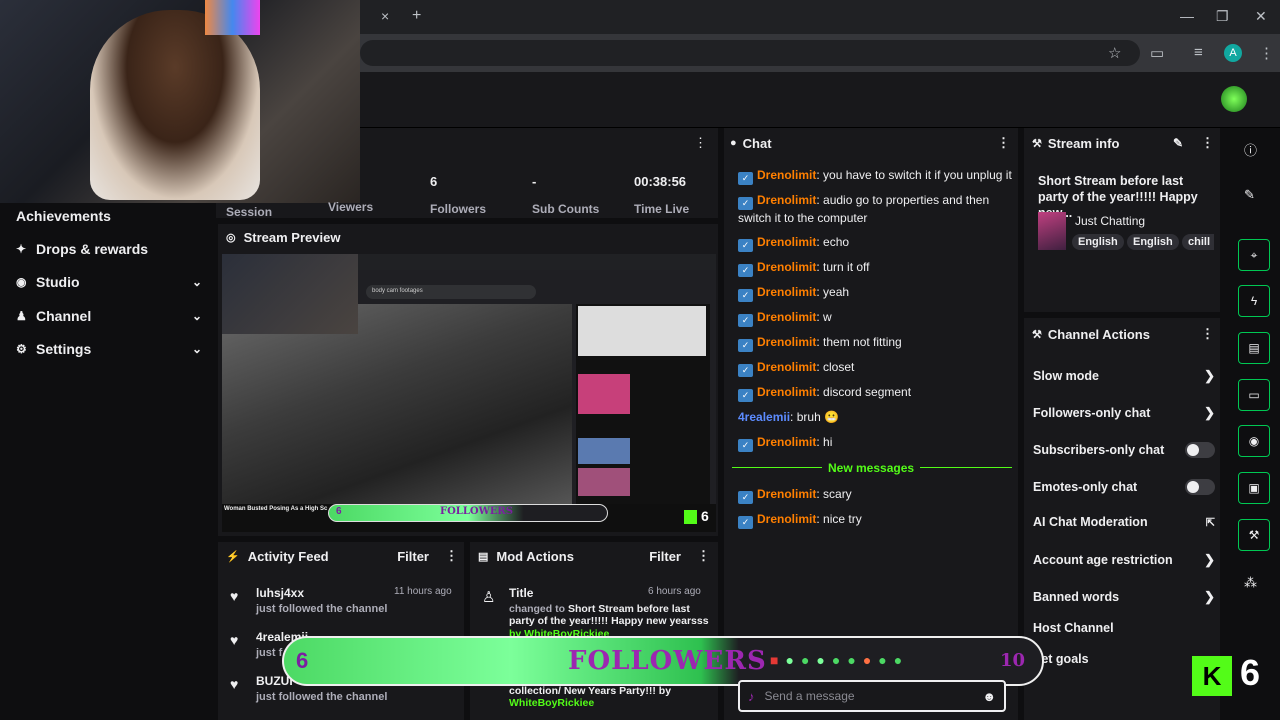 The width and height of the screenshot is (1280, 720). I want to click on action-followers-only: Followers-only chat ❯, so click(1124, 413).